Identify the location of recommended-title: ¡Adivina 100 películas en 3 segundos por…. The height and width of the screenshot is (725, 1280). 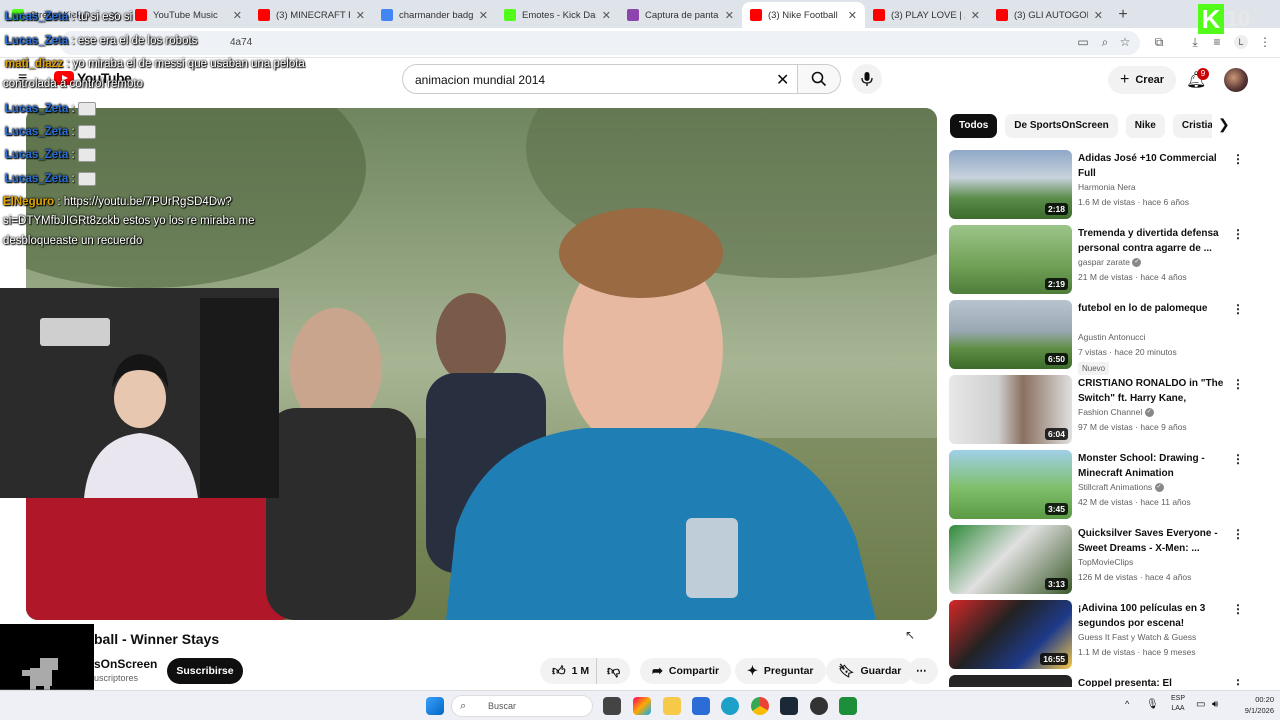
(1153, 616).